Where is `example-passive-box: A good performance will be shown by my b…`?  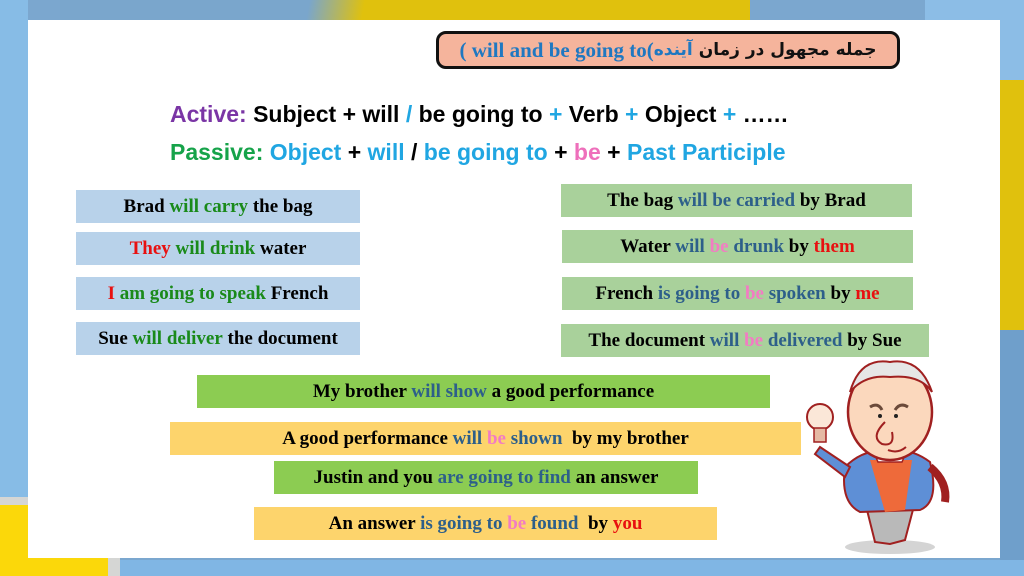 example-passive-box: A good performance will be shown by my b… is located at coordinates (485, 438).